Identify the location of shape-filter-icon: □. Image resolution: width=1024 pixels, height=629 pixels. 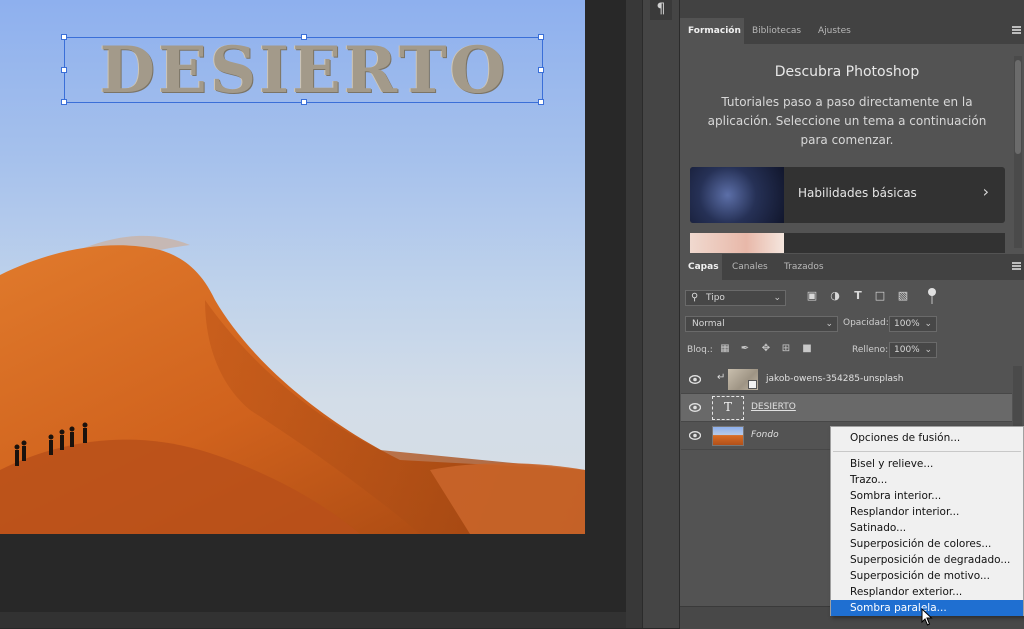
(880, 296).